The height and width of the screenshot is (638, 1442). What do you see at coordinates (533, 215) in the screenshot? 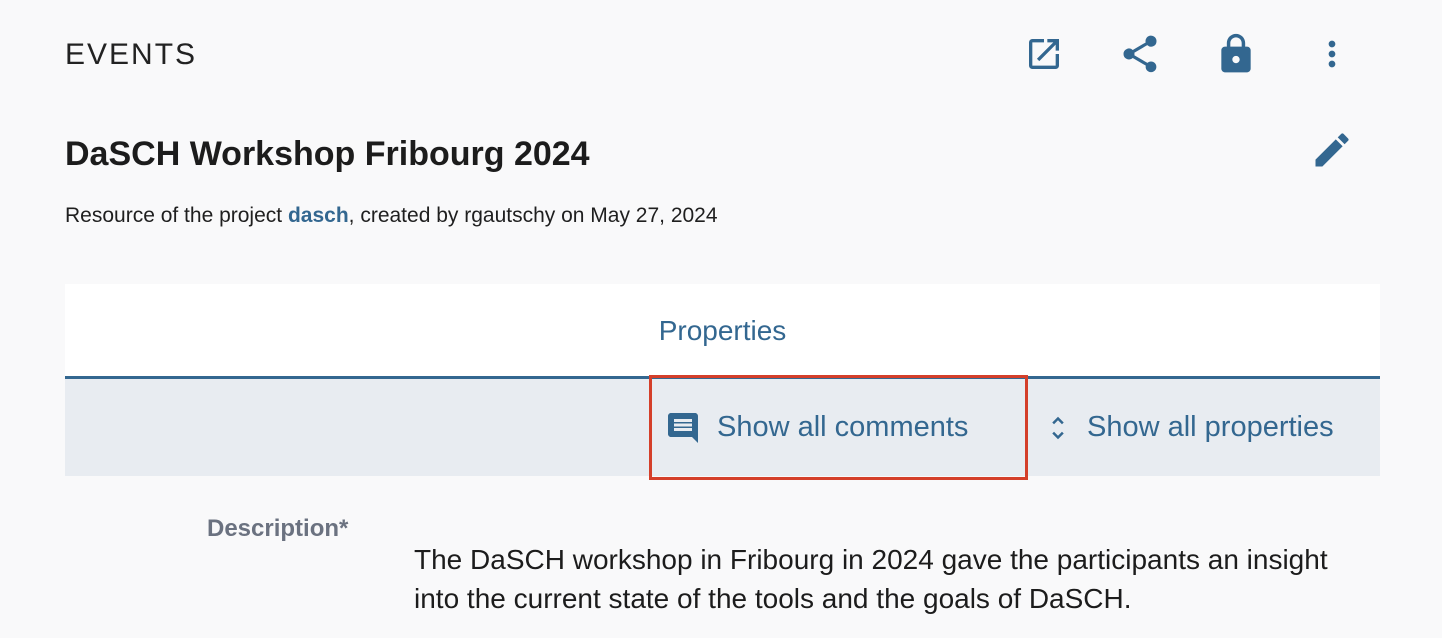
I see `resource-info-suffix: , created by rgautschy on May 27, 2024` at bounding box center [533, 215].